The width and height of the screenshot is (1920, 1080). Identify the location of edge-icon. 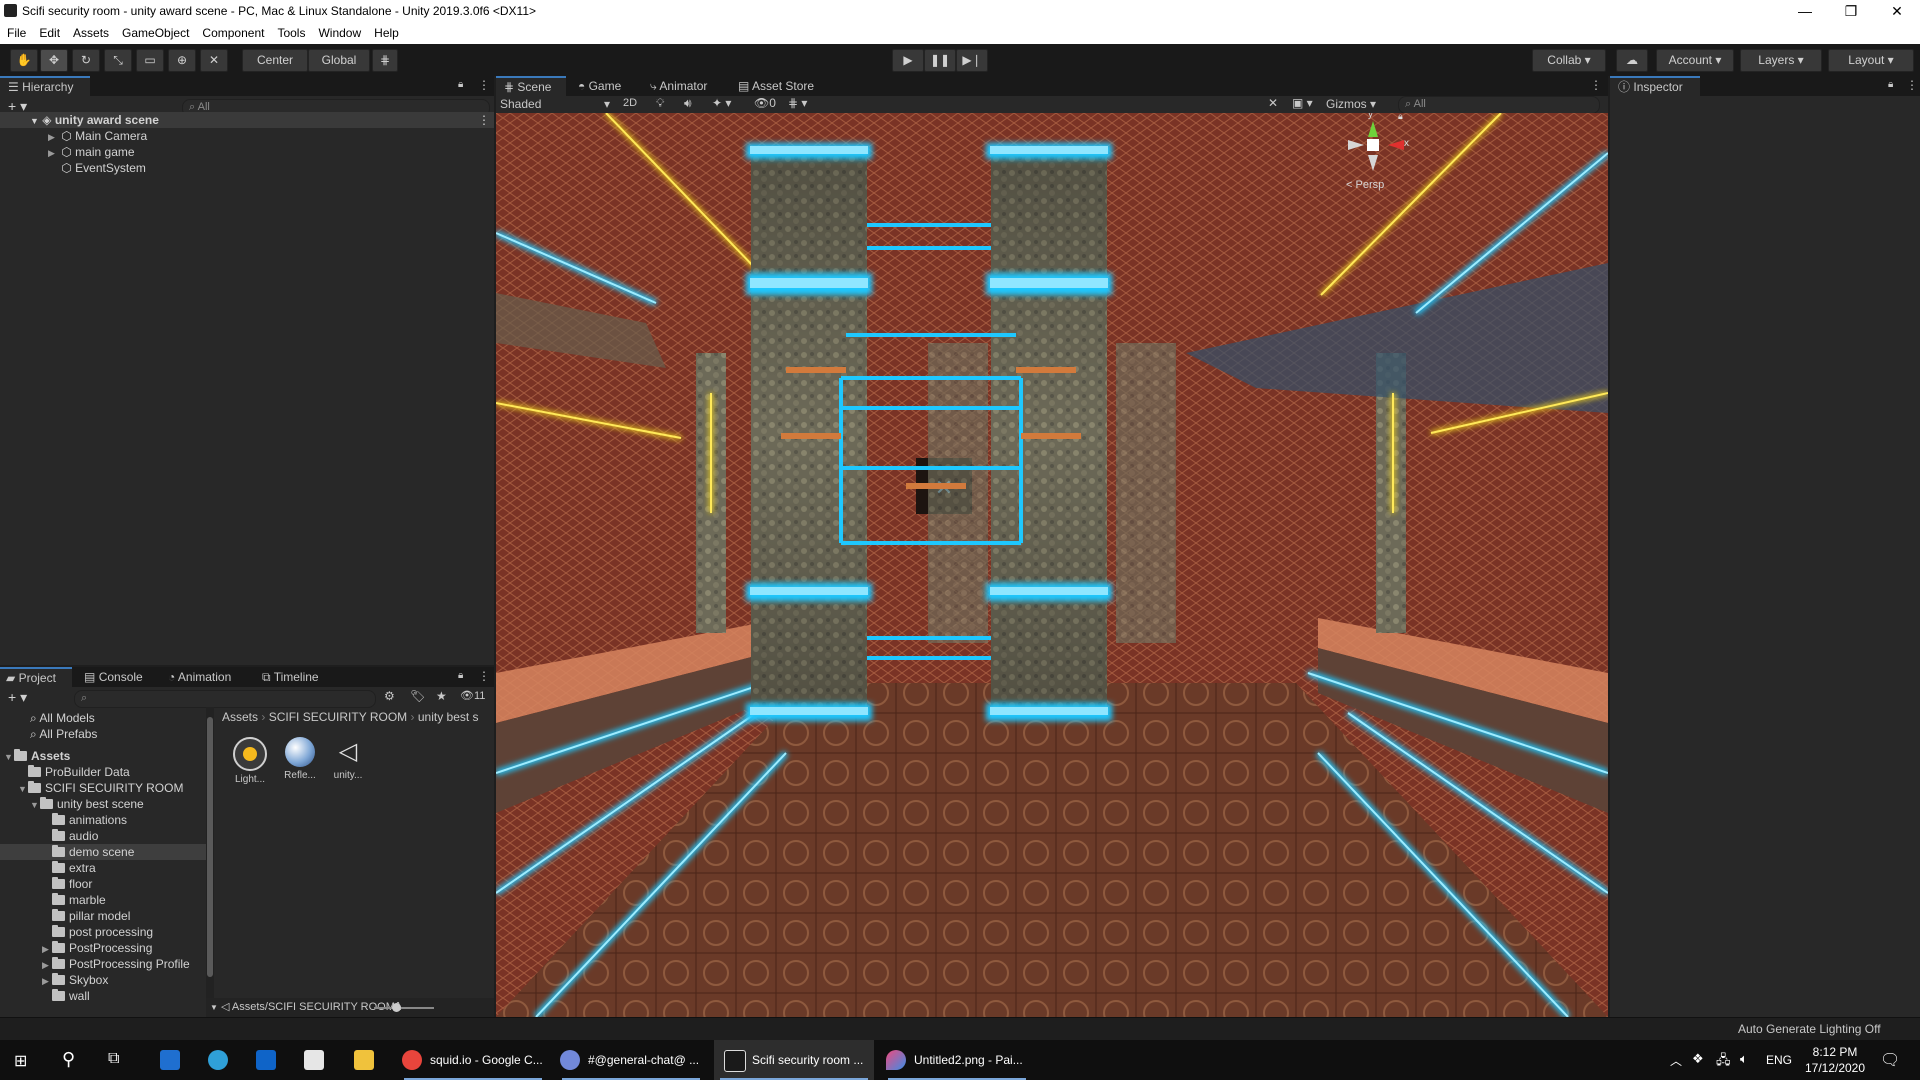
(218, 1060).